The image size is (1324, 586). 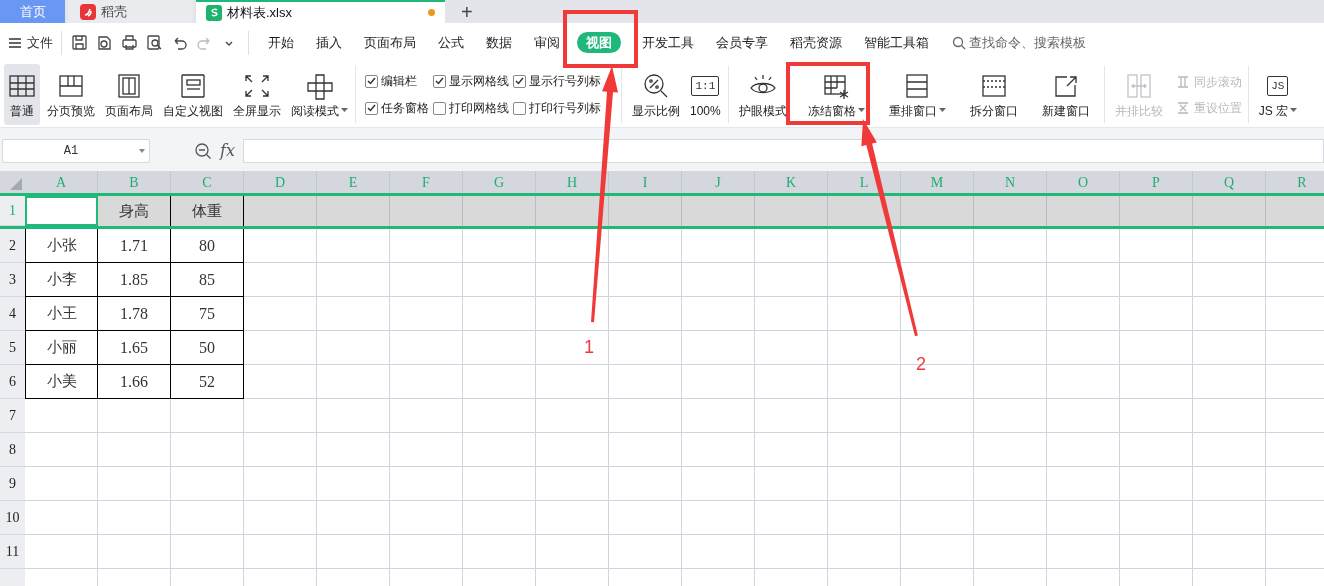 I want to click on row-header: 10, so click(x=12, y=518).